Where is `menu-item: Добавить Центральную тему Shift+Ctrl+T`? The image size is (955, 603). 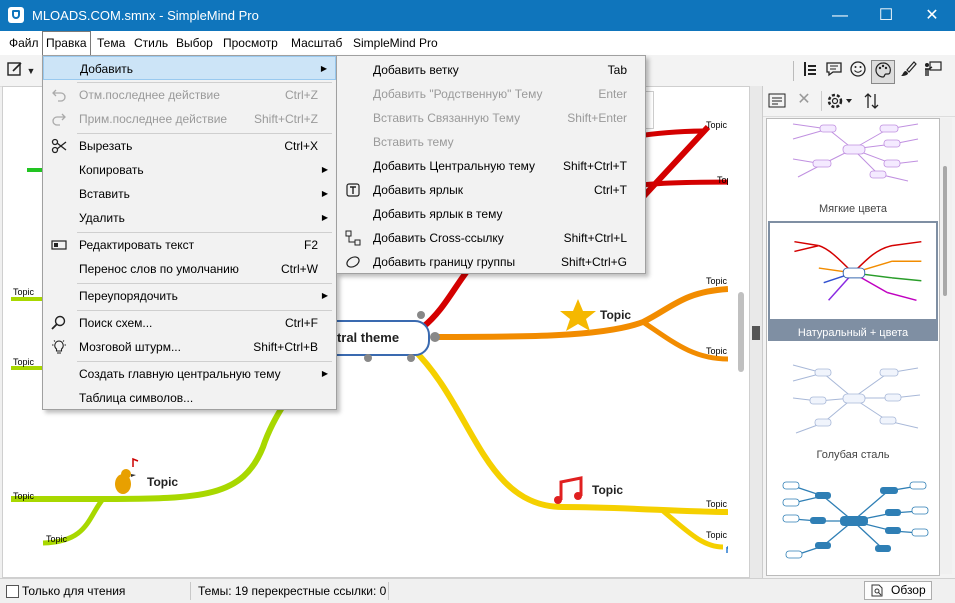
menu-item: Добавить Центральную тему Shift+Ctrl+T is located at coordinates (491, 166).